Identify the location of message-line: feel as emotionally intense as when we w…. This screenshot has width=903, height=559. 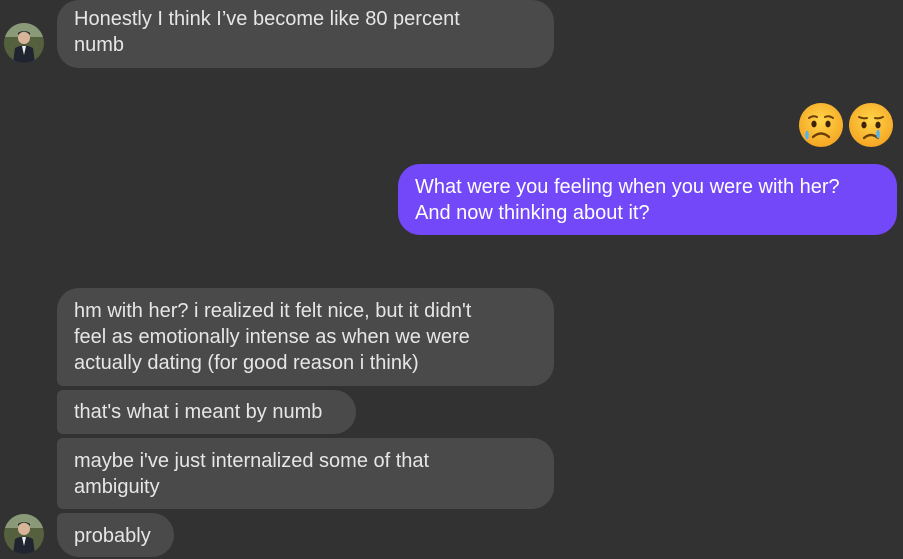
(272, 337).